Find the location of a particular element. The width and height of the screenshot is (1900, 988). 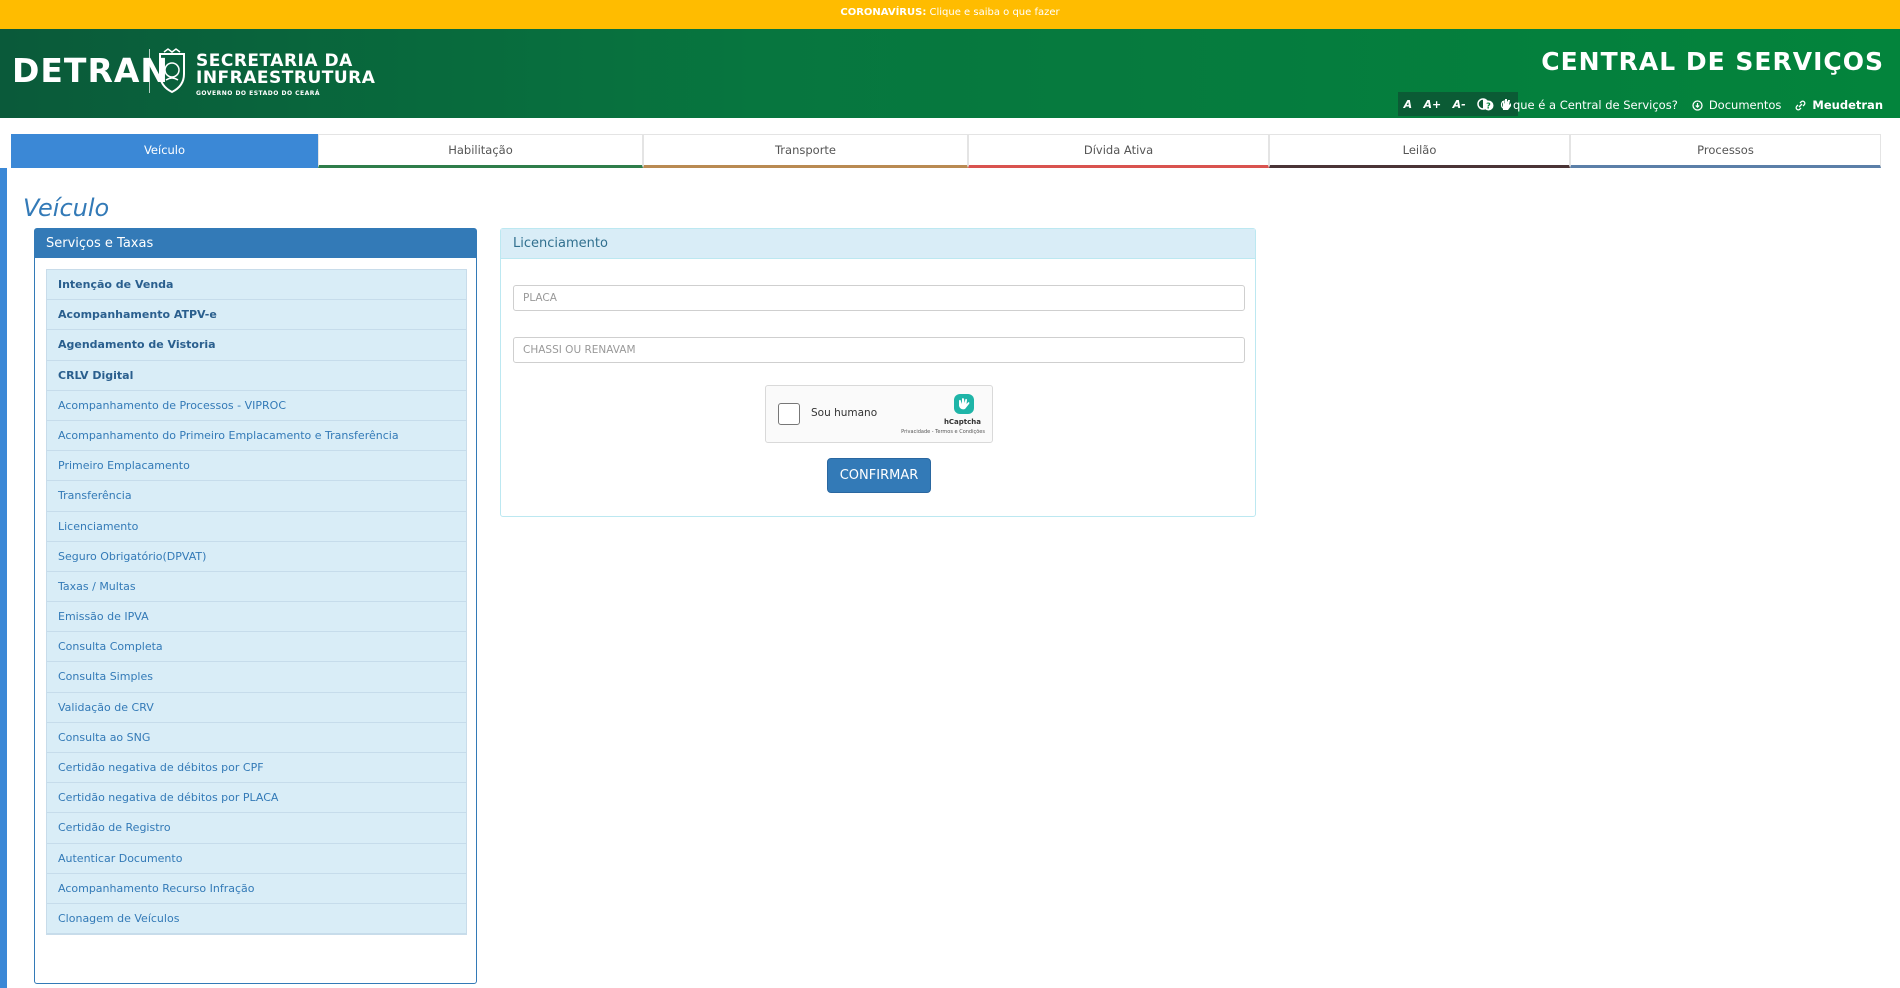

service-licenciamento: Licenciamento is located at coordinates (256, 526).